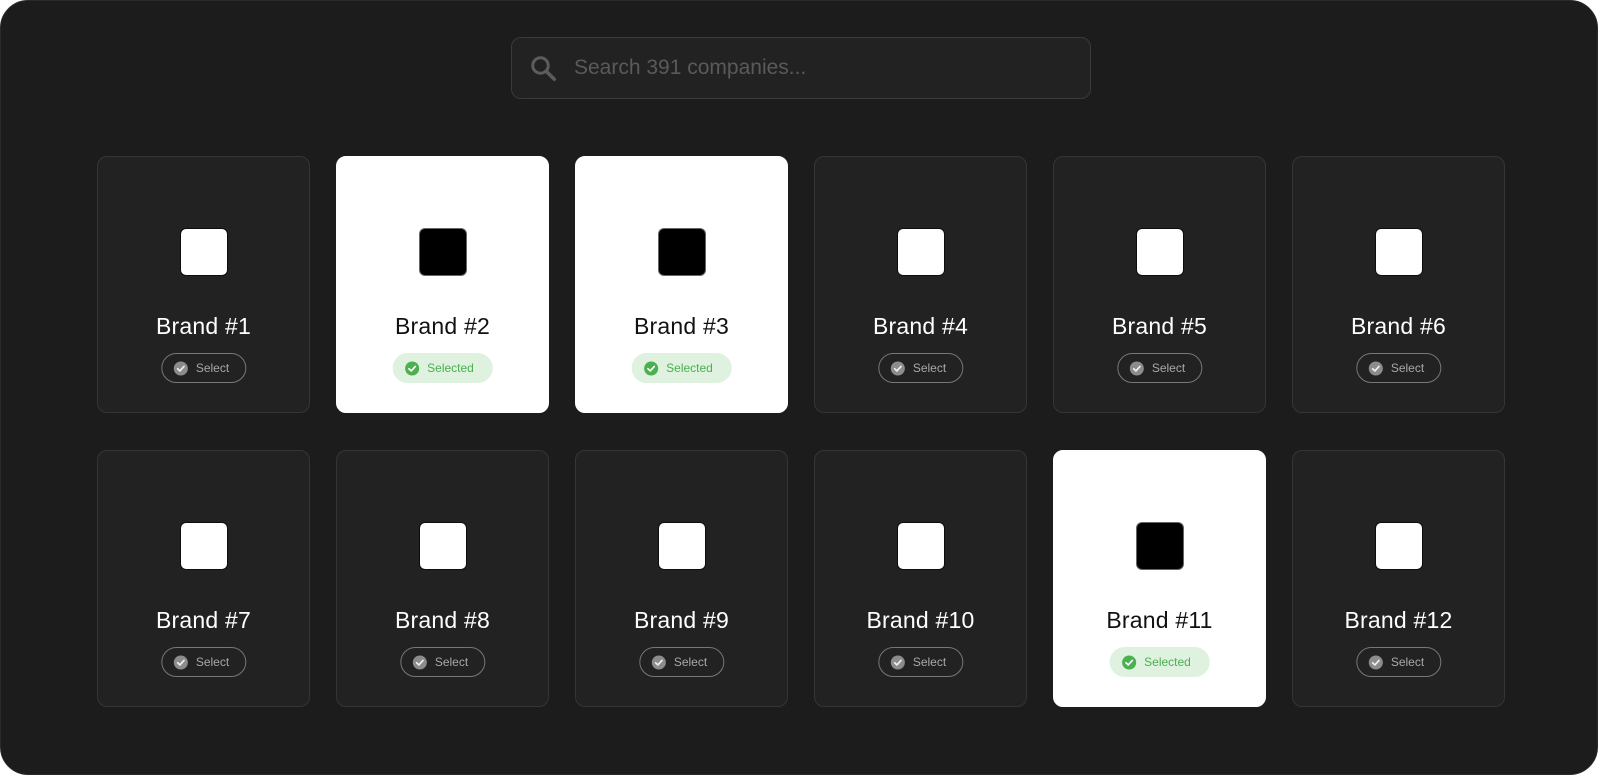 The height and width of the screenshot is (777, 1600). What do you see at coordinates (1398, 326) in the screenshot?
I see `brand-name: Brand #6` at bounding box center [1398, 326].